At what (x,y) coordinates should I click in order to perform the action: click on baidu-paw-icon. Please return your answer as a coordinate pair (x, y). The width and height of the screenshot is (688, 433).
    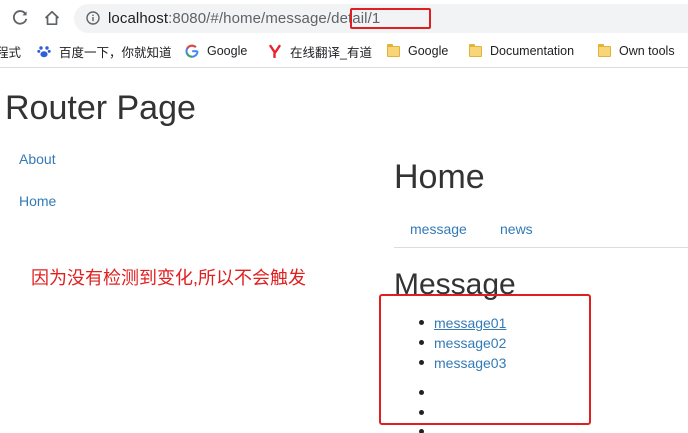
    Looking at the image, I should click on (44, 51).